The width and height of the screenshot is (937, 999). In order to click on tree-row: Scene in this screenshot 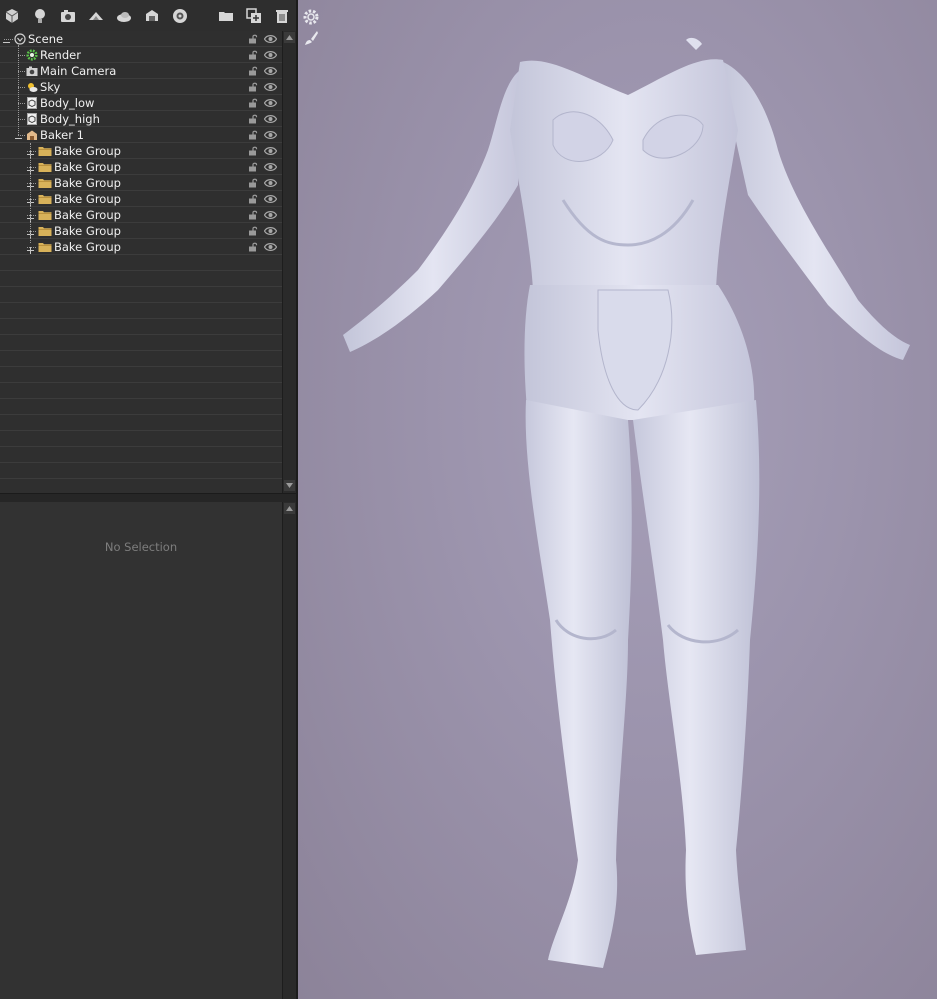, I will do `click(141, 39)`.